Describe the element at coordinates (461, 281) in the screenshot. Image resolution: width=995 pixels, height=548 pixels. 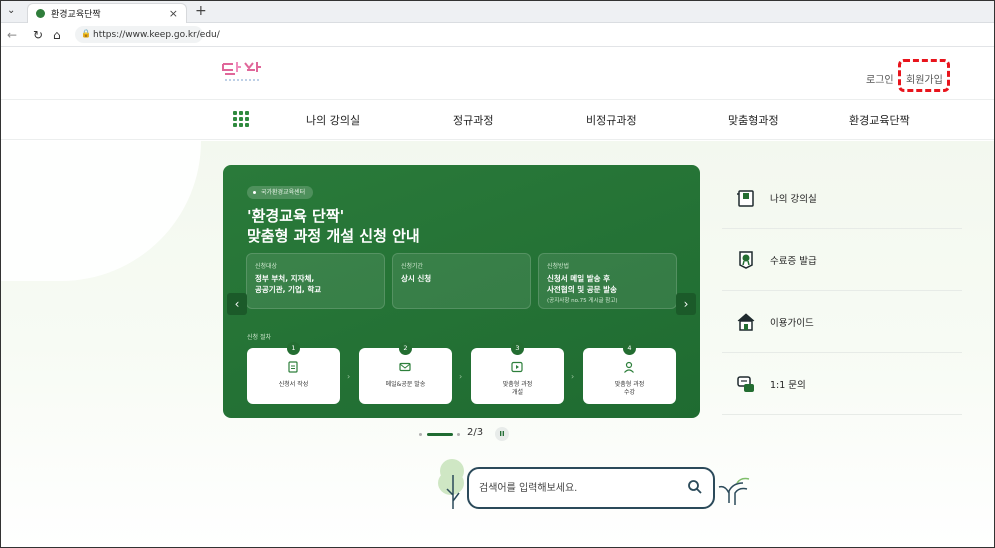
I see `info-card-period: 신청기간 상시 신청` at that location.